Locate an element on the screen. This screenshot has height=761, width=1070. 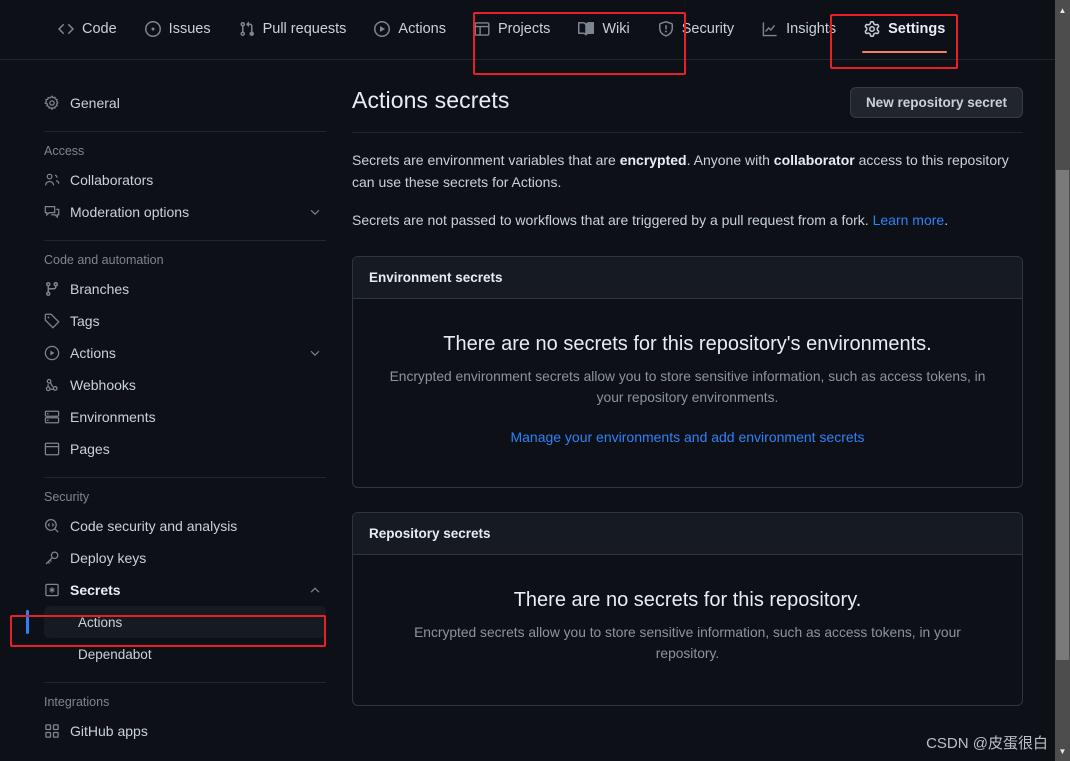
sidebar-item-github-apps: GitHub apps is located at coordinates (185, 731).